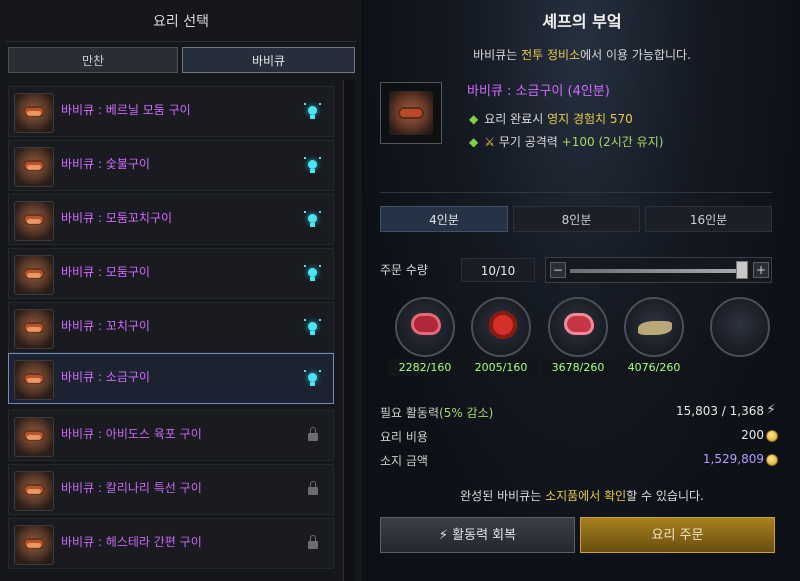  What do you see at coordinates (677, 535) in the screenshot?
I see `order-cooking-button: 요리 주문` at bounding box center [677, 535].